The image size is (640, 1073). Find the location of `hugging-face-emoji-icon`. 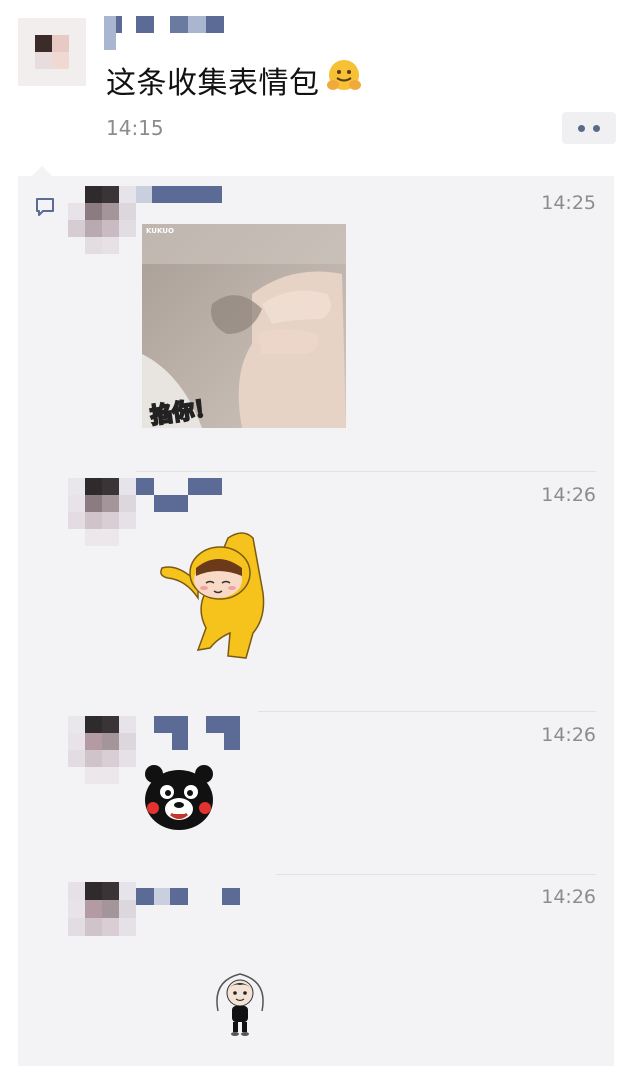

hugging-face-emoji-icon is located at coordinates (344, 80).